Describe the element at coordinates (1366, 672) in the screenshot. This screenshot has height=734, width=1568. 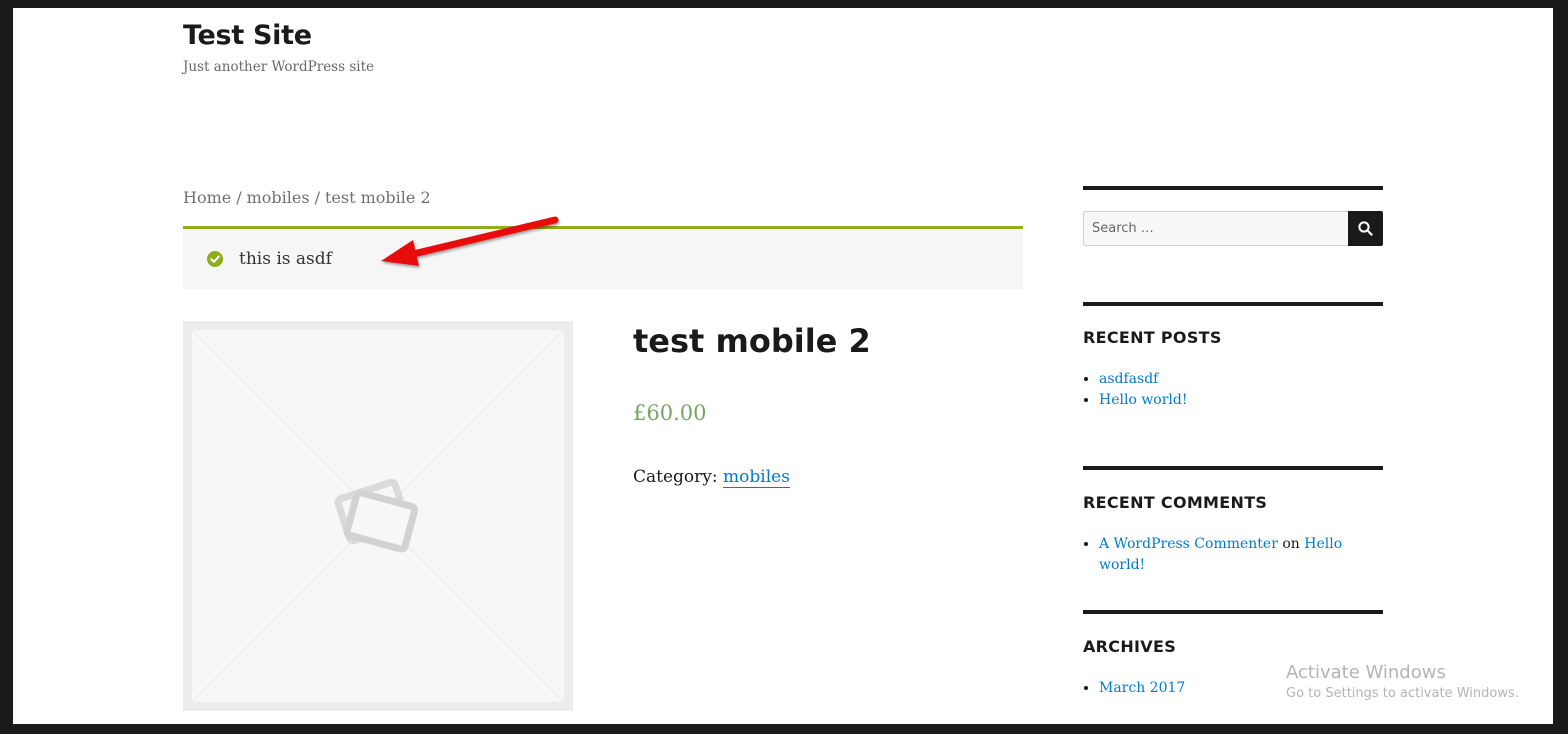
I see `watermark-title: Activate Windows` at that location.